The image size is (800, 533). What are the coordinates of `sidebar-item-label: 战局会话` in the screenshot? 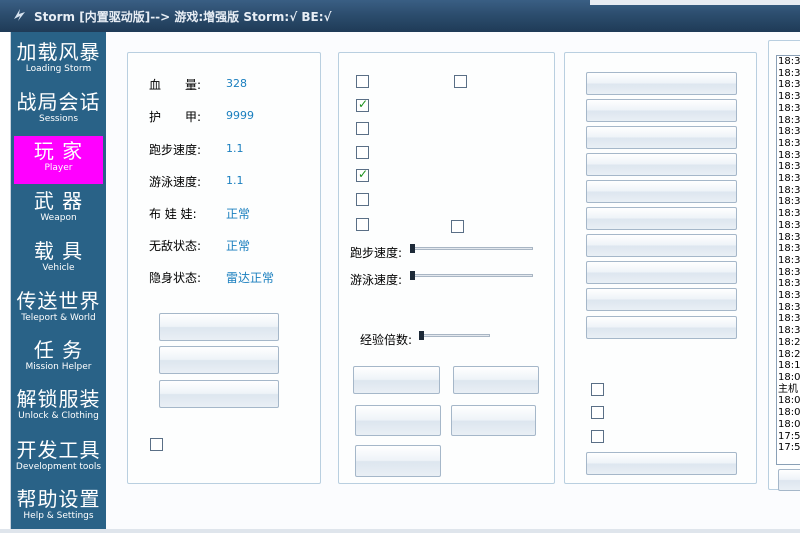 It's located at (58, 102).